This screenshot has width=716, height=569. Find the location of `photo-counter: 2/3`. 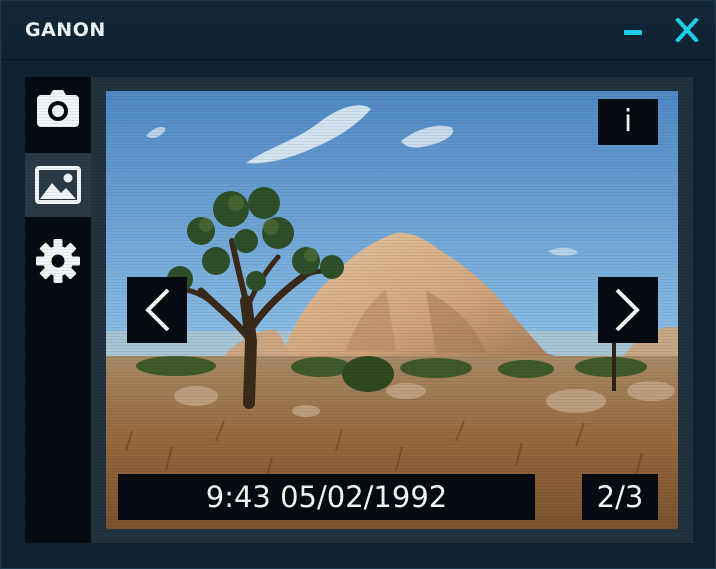

photo-counter: 2/3 is located at coordinates (620, 497).